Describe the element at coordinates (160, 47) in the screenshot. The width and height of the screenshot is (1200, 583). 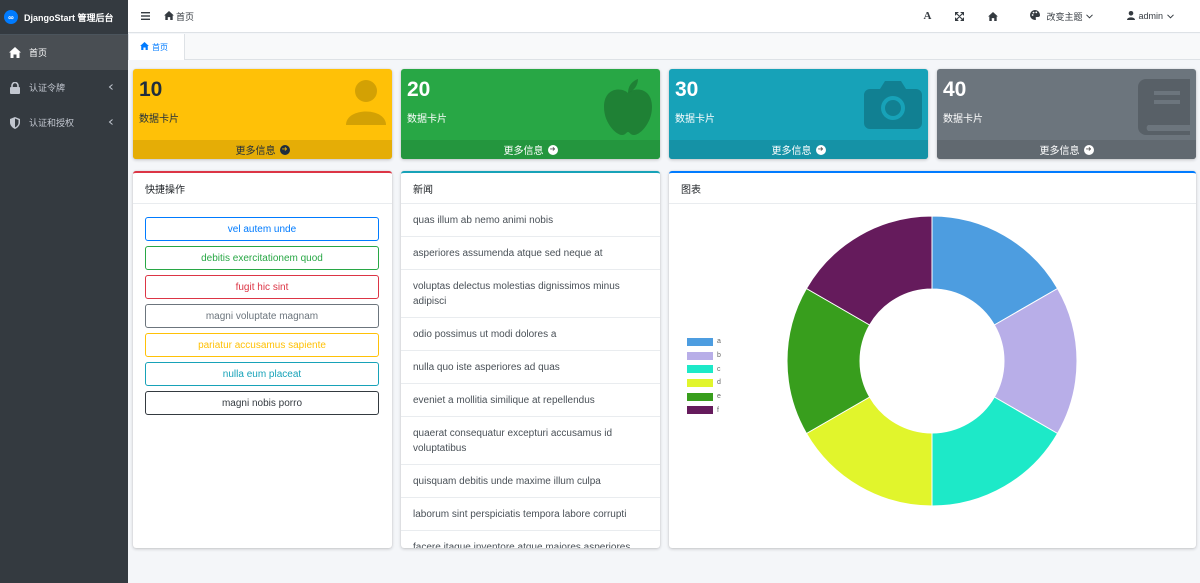
I see `tab-label: 首页` at that location.